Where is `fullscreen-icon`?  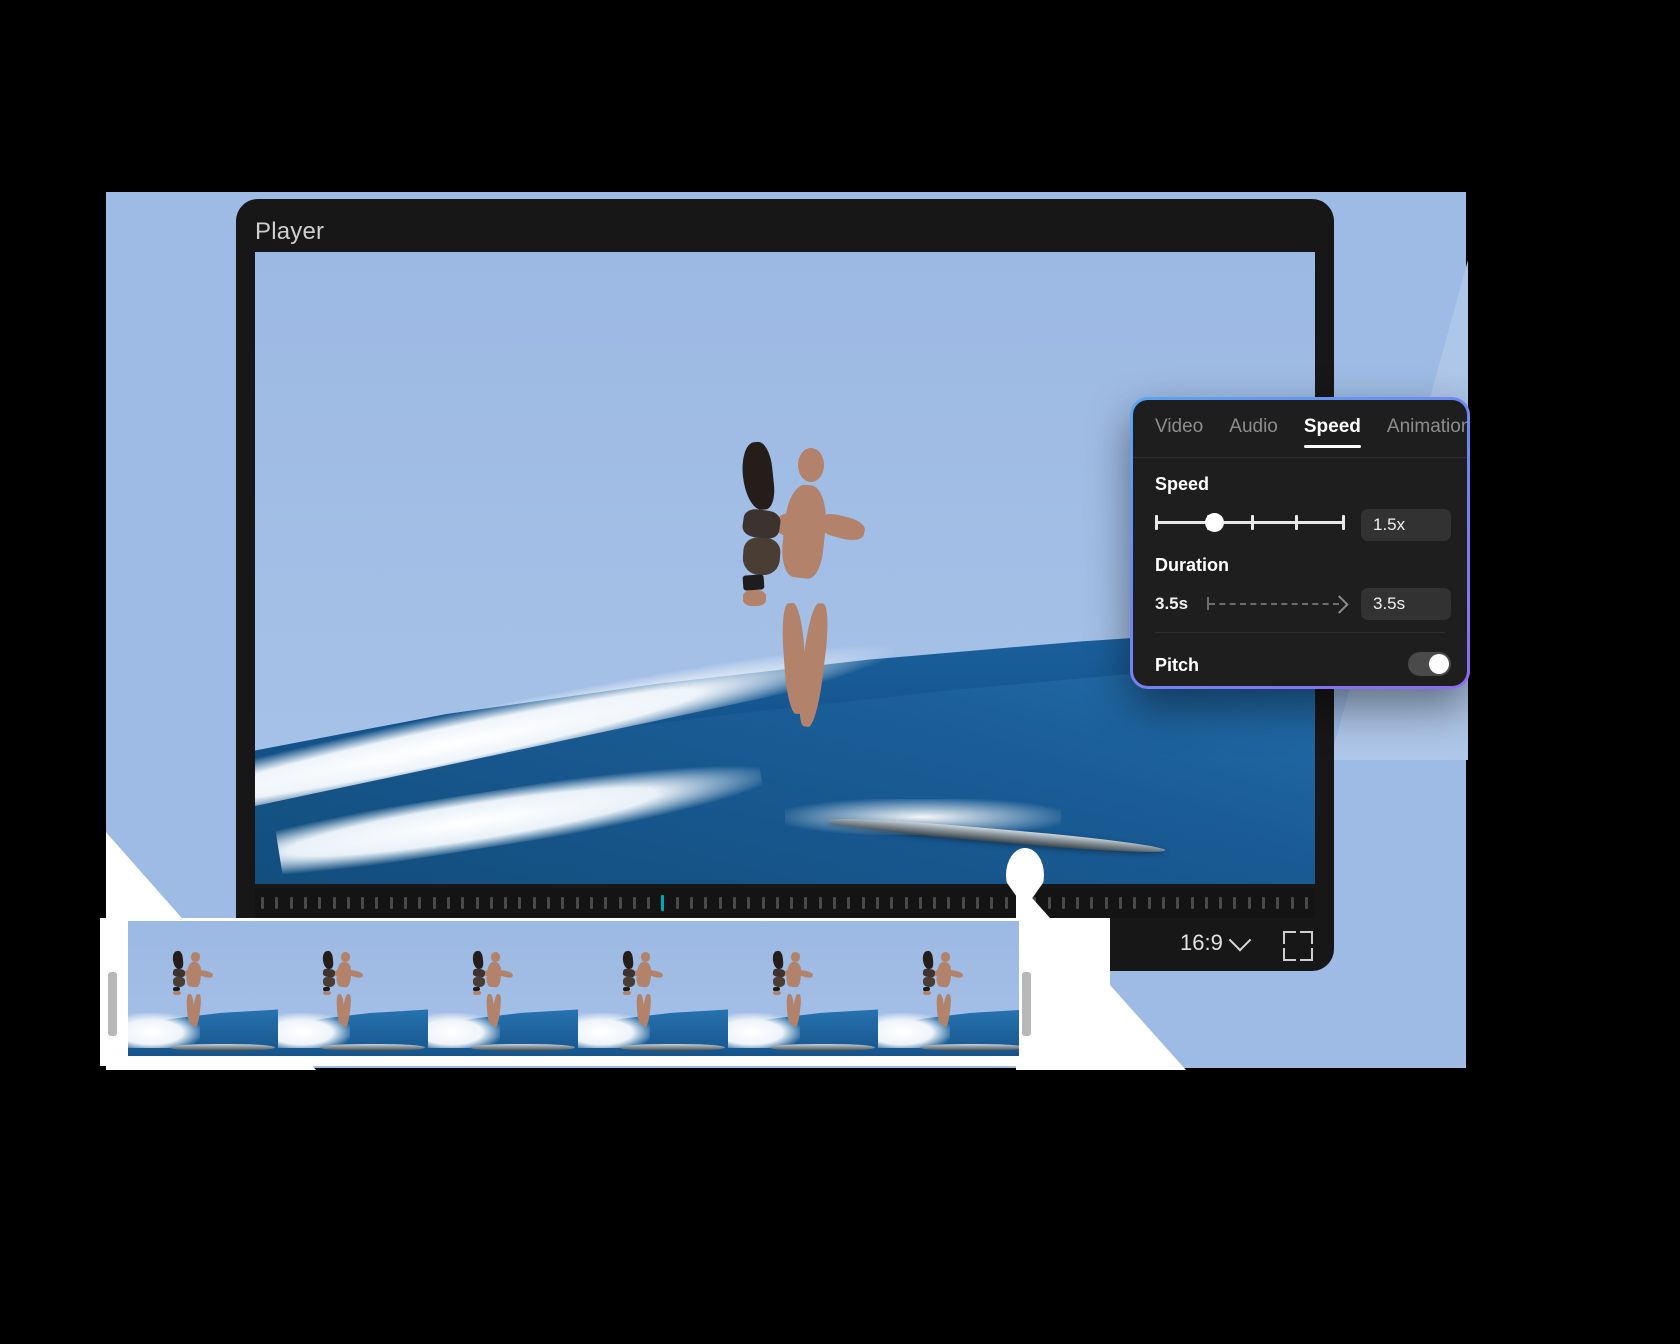 fullscreen-icon is located at coordinates (1298, 946).